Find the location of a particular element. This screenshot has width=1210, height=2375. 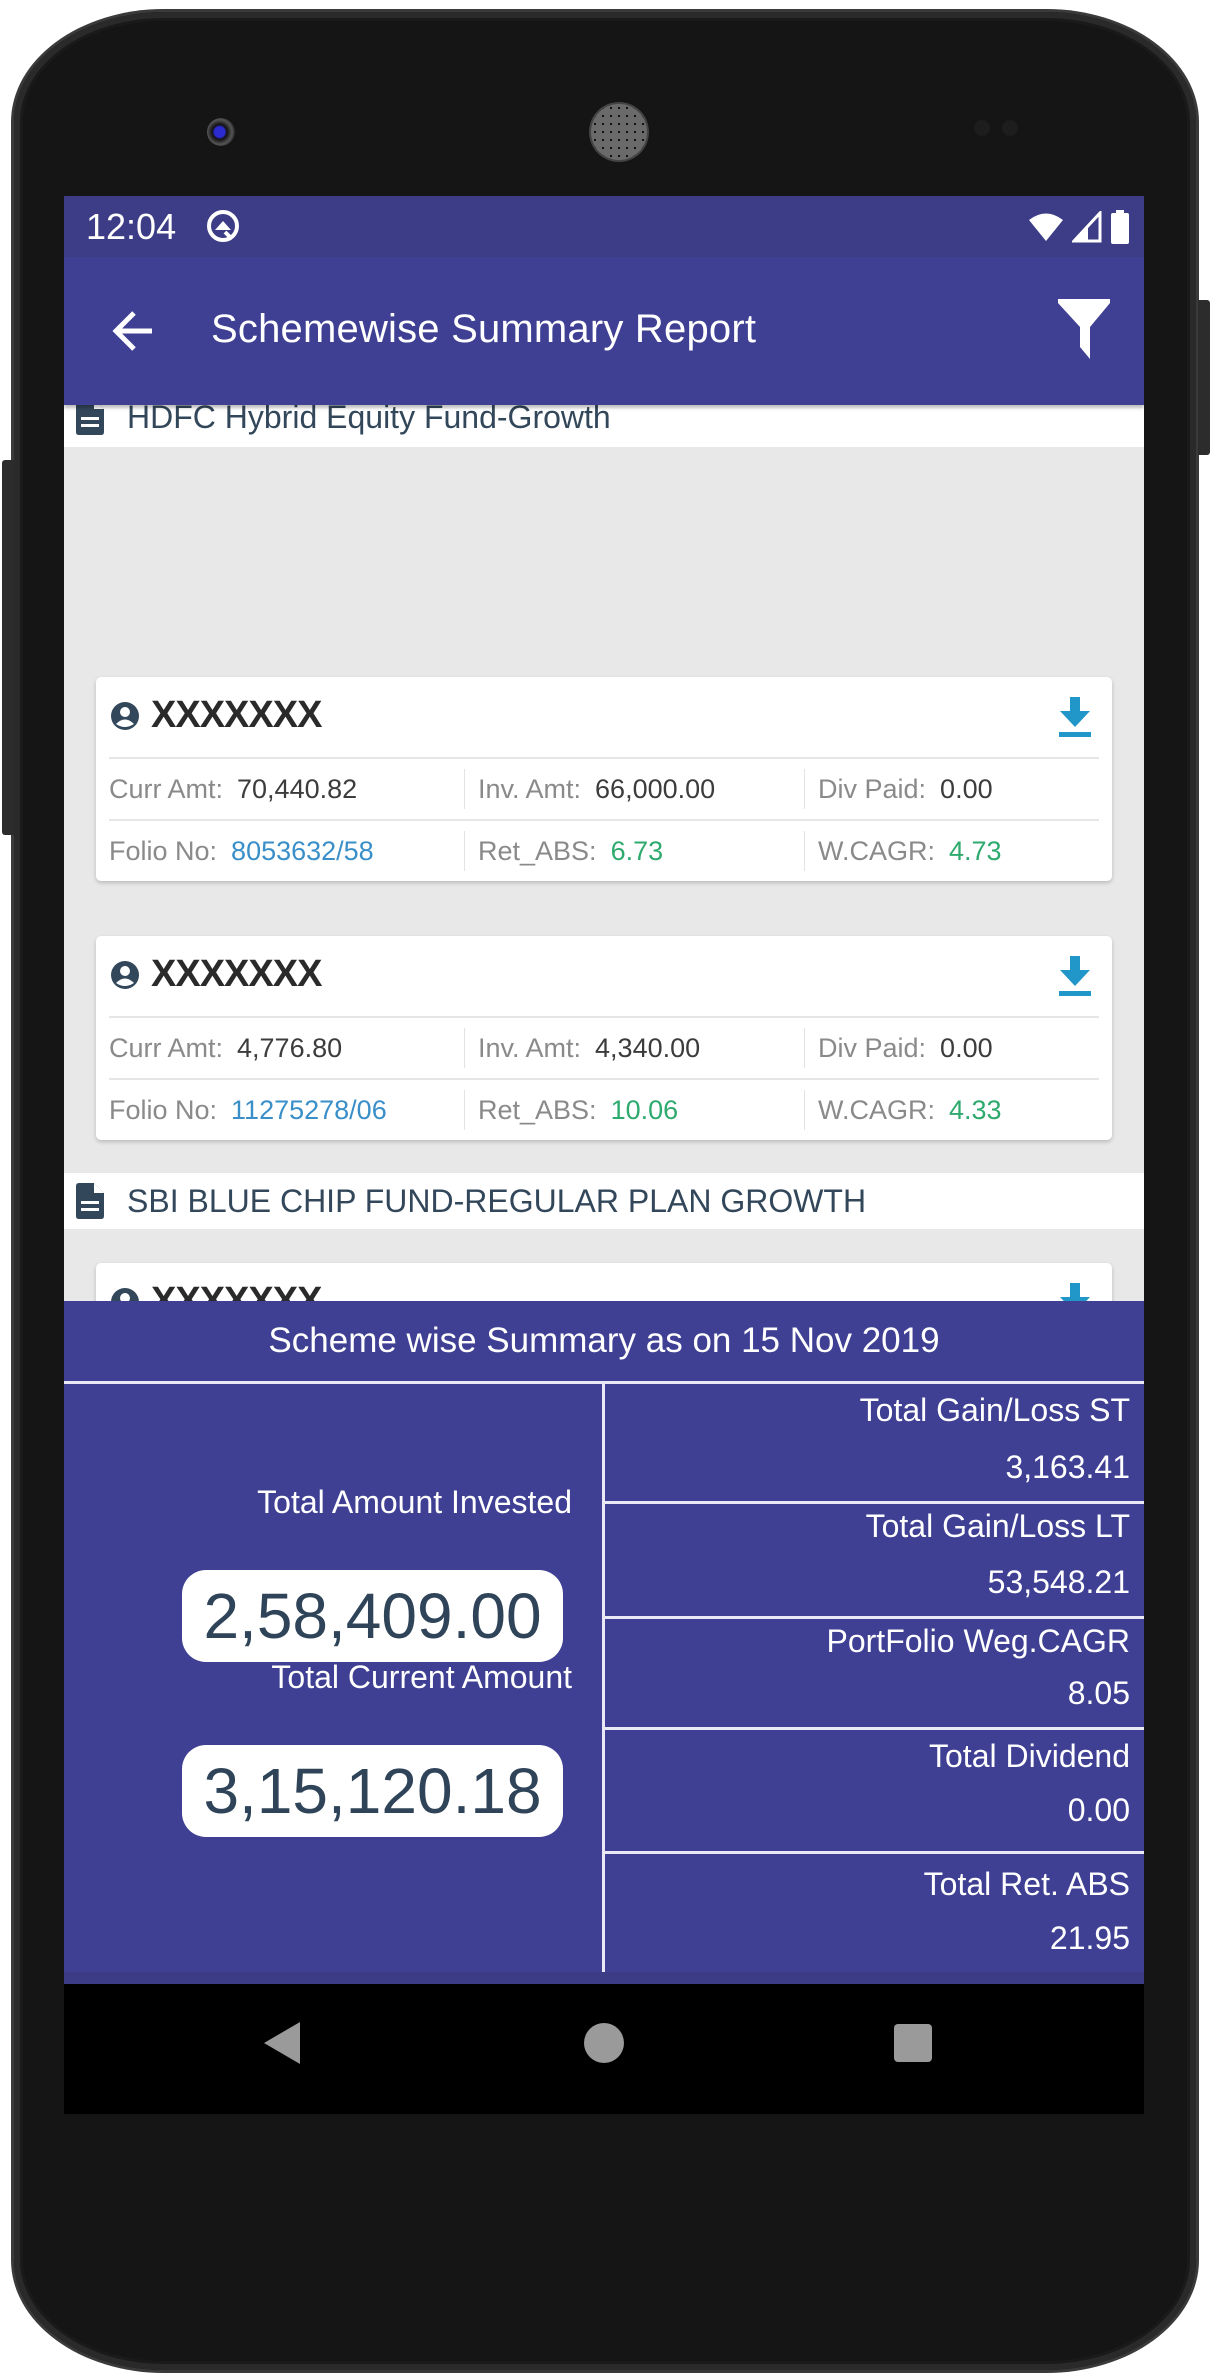

ret-abs-cell: Ret_ABS: 10.06 is located at coordinates (634, 1110).